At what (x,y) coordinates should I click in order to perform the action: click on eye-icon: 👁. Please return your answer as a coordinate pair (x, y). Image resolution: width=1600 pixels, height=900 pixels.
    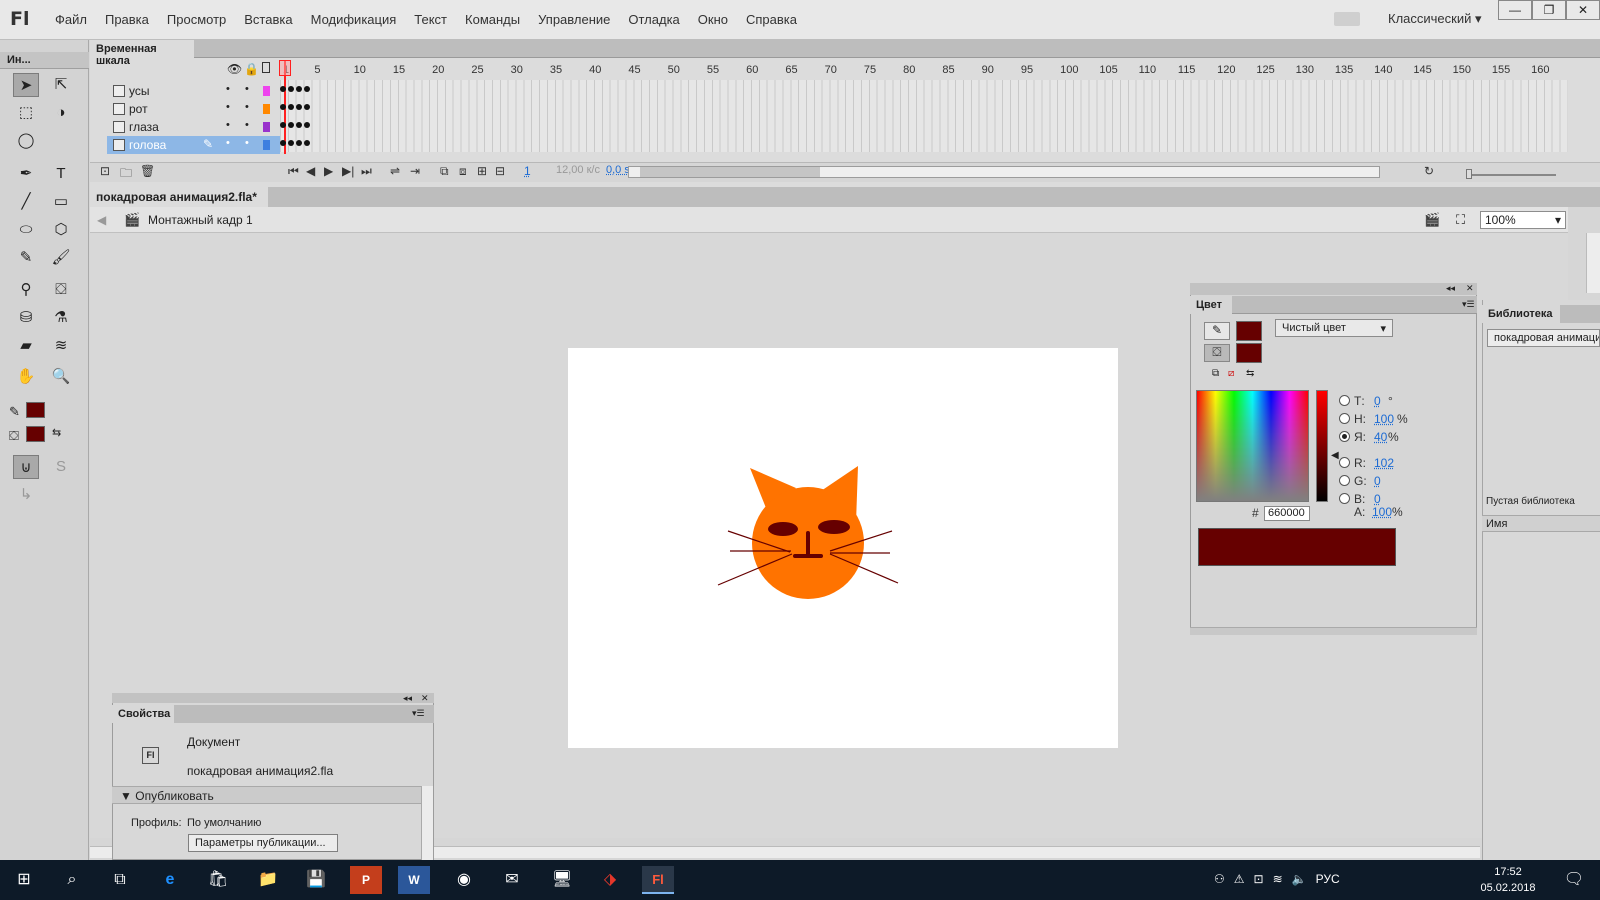
    Looking at the image, I should click on (234, 69).